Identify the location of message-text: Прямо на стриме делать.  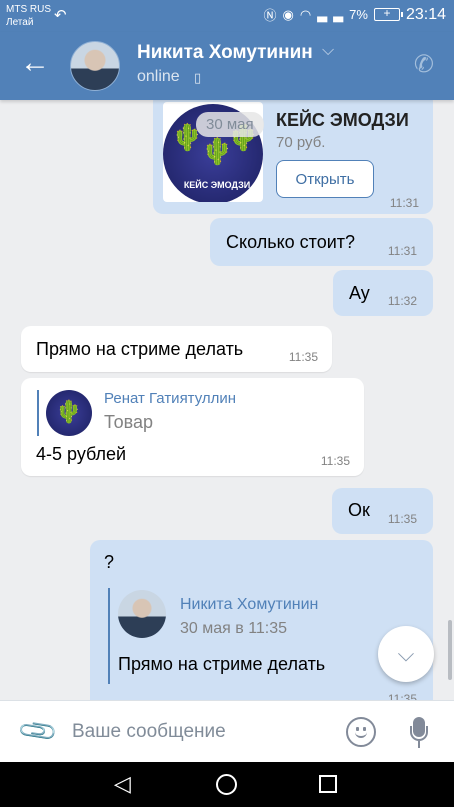
(140, 349).